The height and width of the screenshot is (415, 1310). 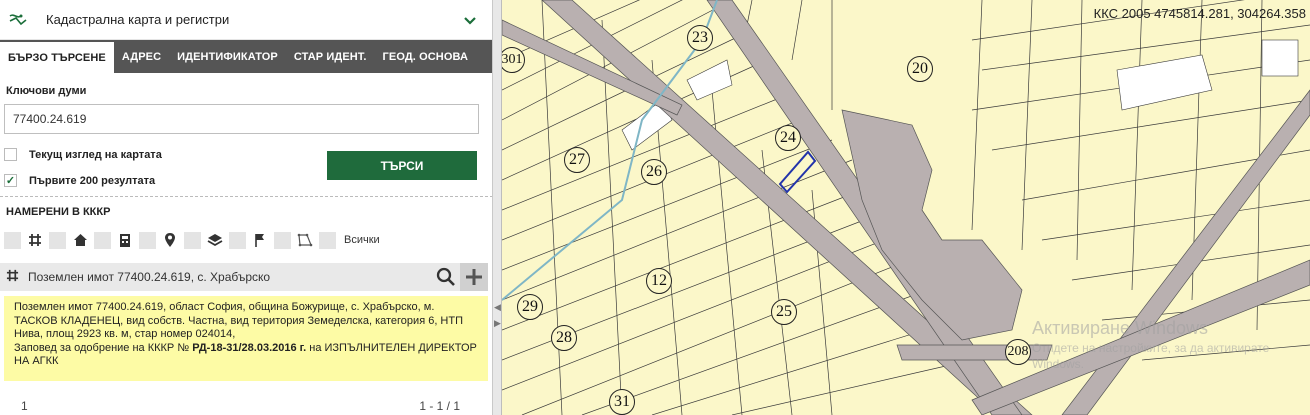 I want to click on detail-order-number: РД-18-31/28.03.2016 г., so click(x=249, y=347).